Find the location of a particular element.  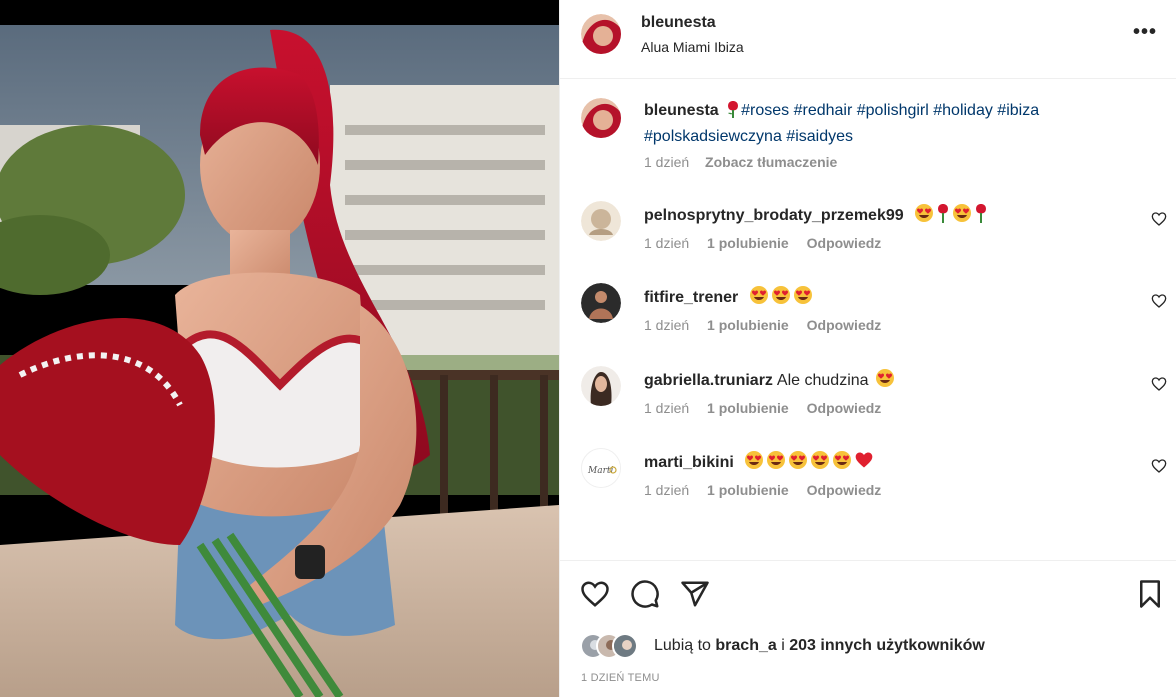

post-location: Alua Miami Ibiza is located at coordinates (692, 47).